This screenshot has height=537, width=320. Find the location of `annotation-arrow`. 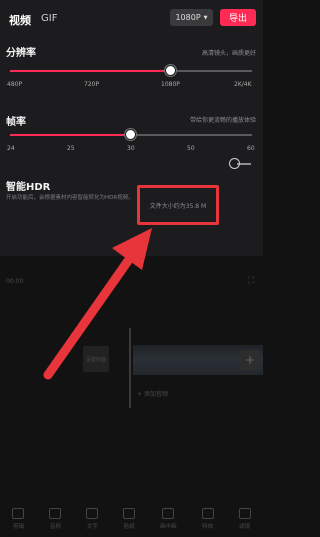

annotation-arrow is located at coordinates (97, 304).